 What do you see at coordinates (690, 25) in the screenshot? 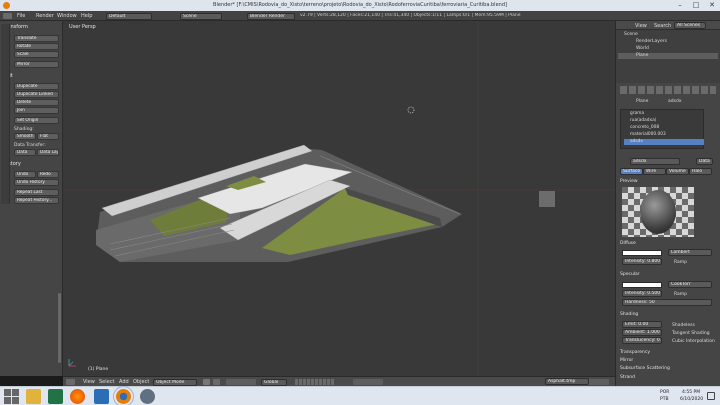
I see `outliner-display-select: All Scenes` at bounding box center [690, 25].